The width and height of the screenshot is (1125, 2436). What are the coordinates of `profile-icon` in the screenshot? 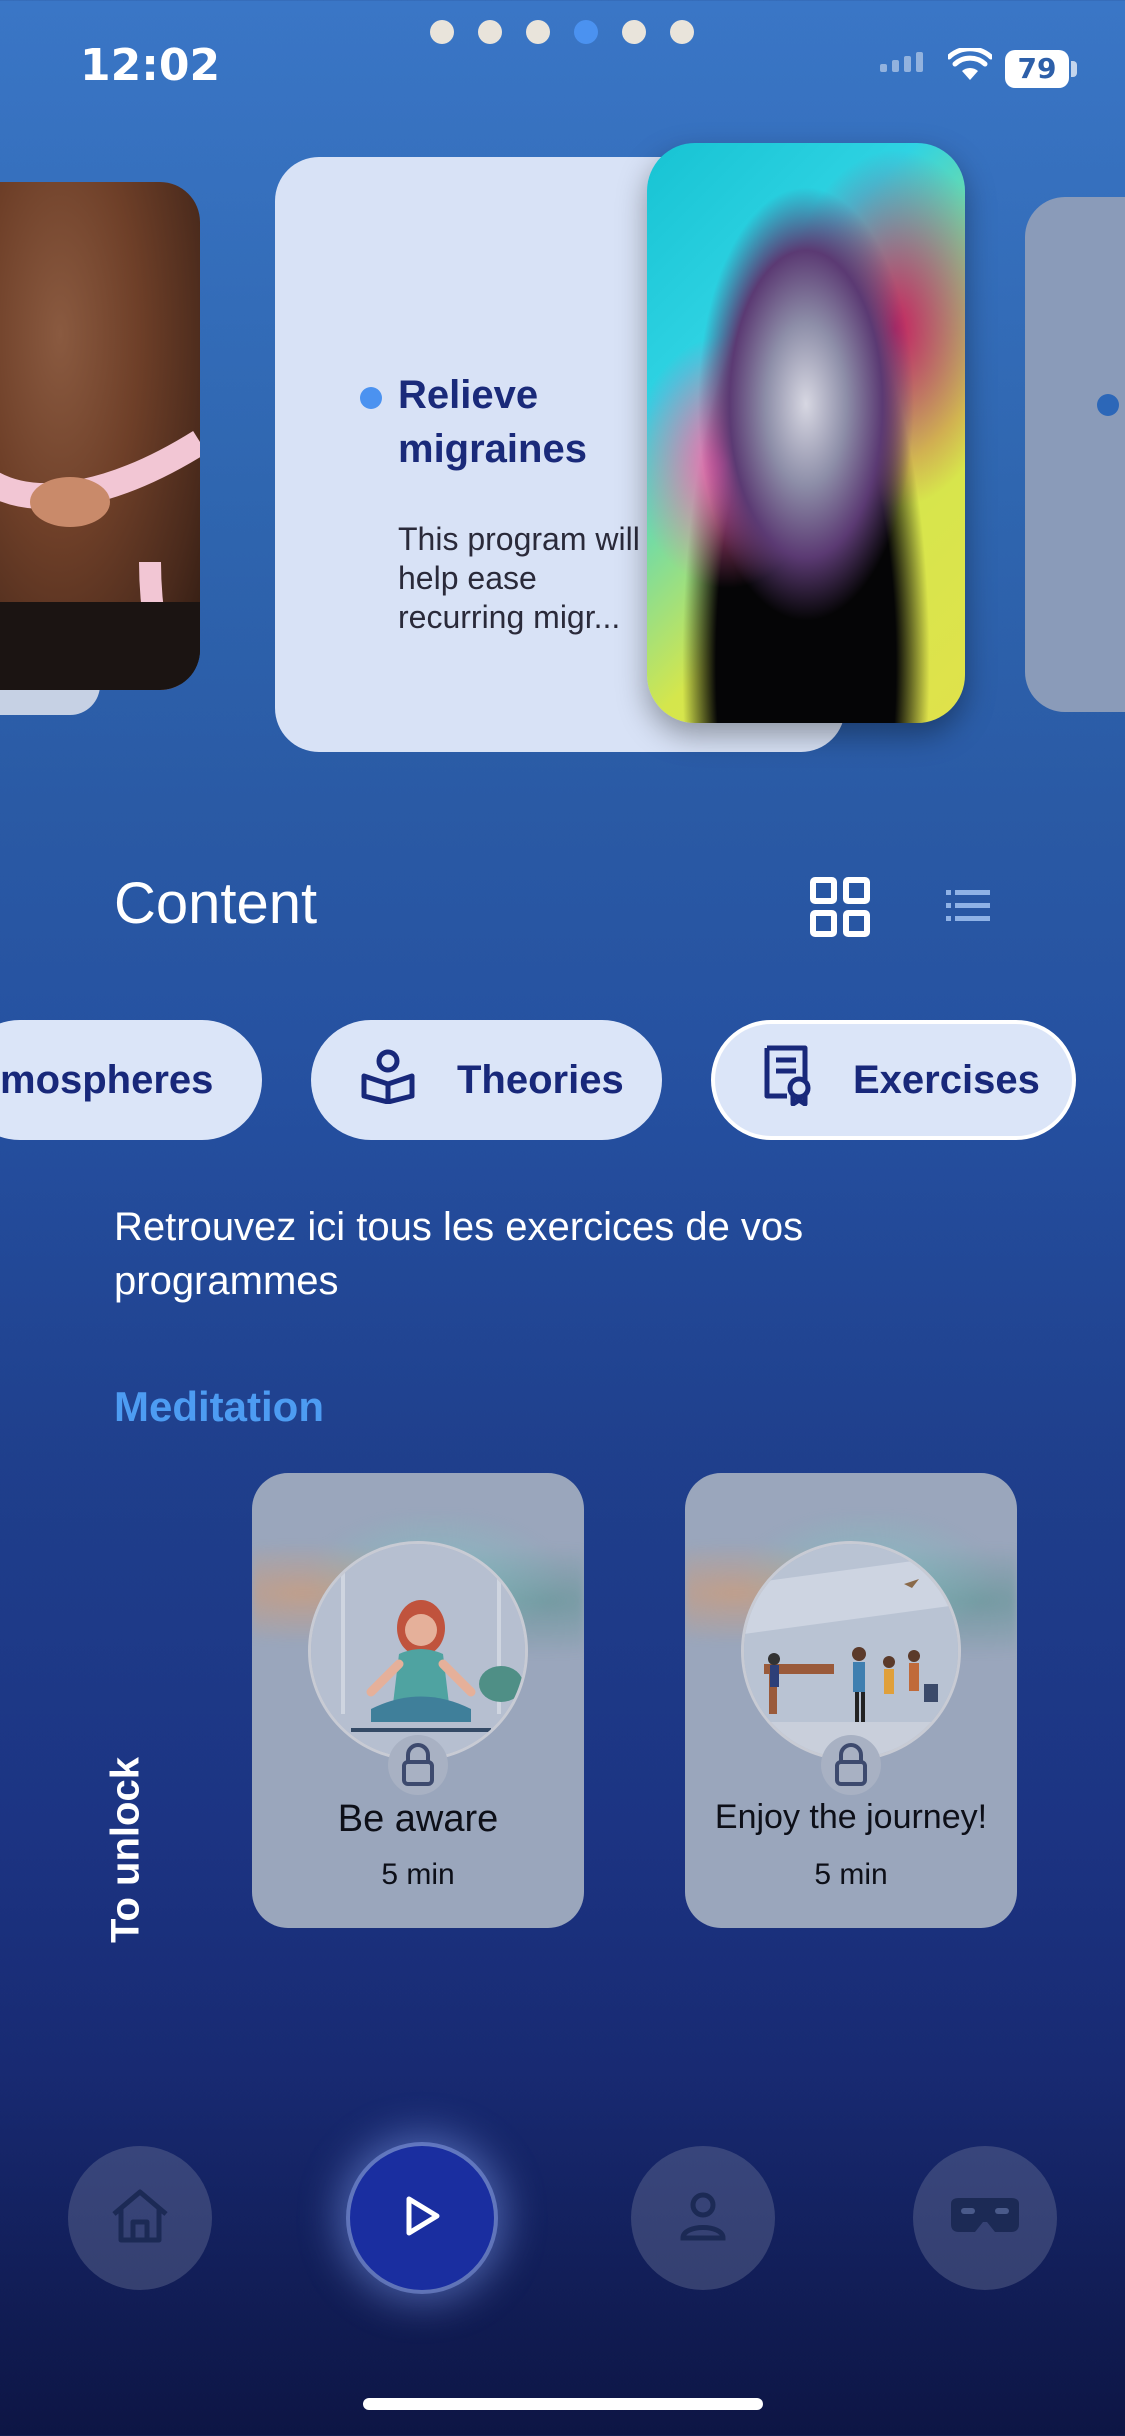 It's located at (703, 2218).